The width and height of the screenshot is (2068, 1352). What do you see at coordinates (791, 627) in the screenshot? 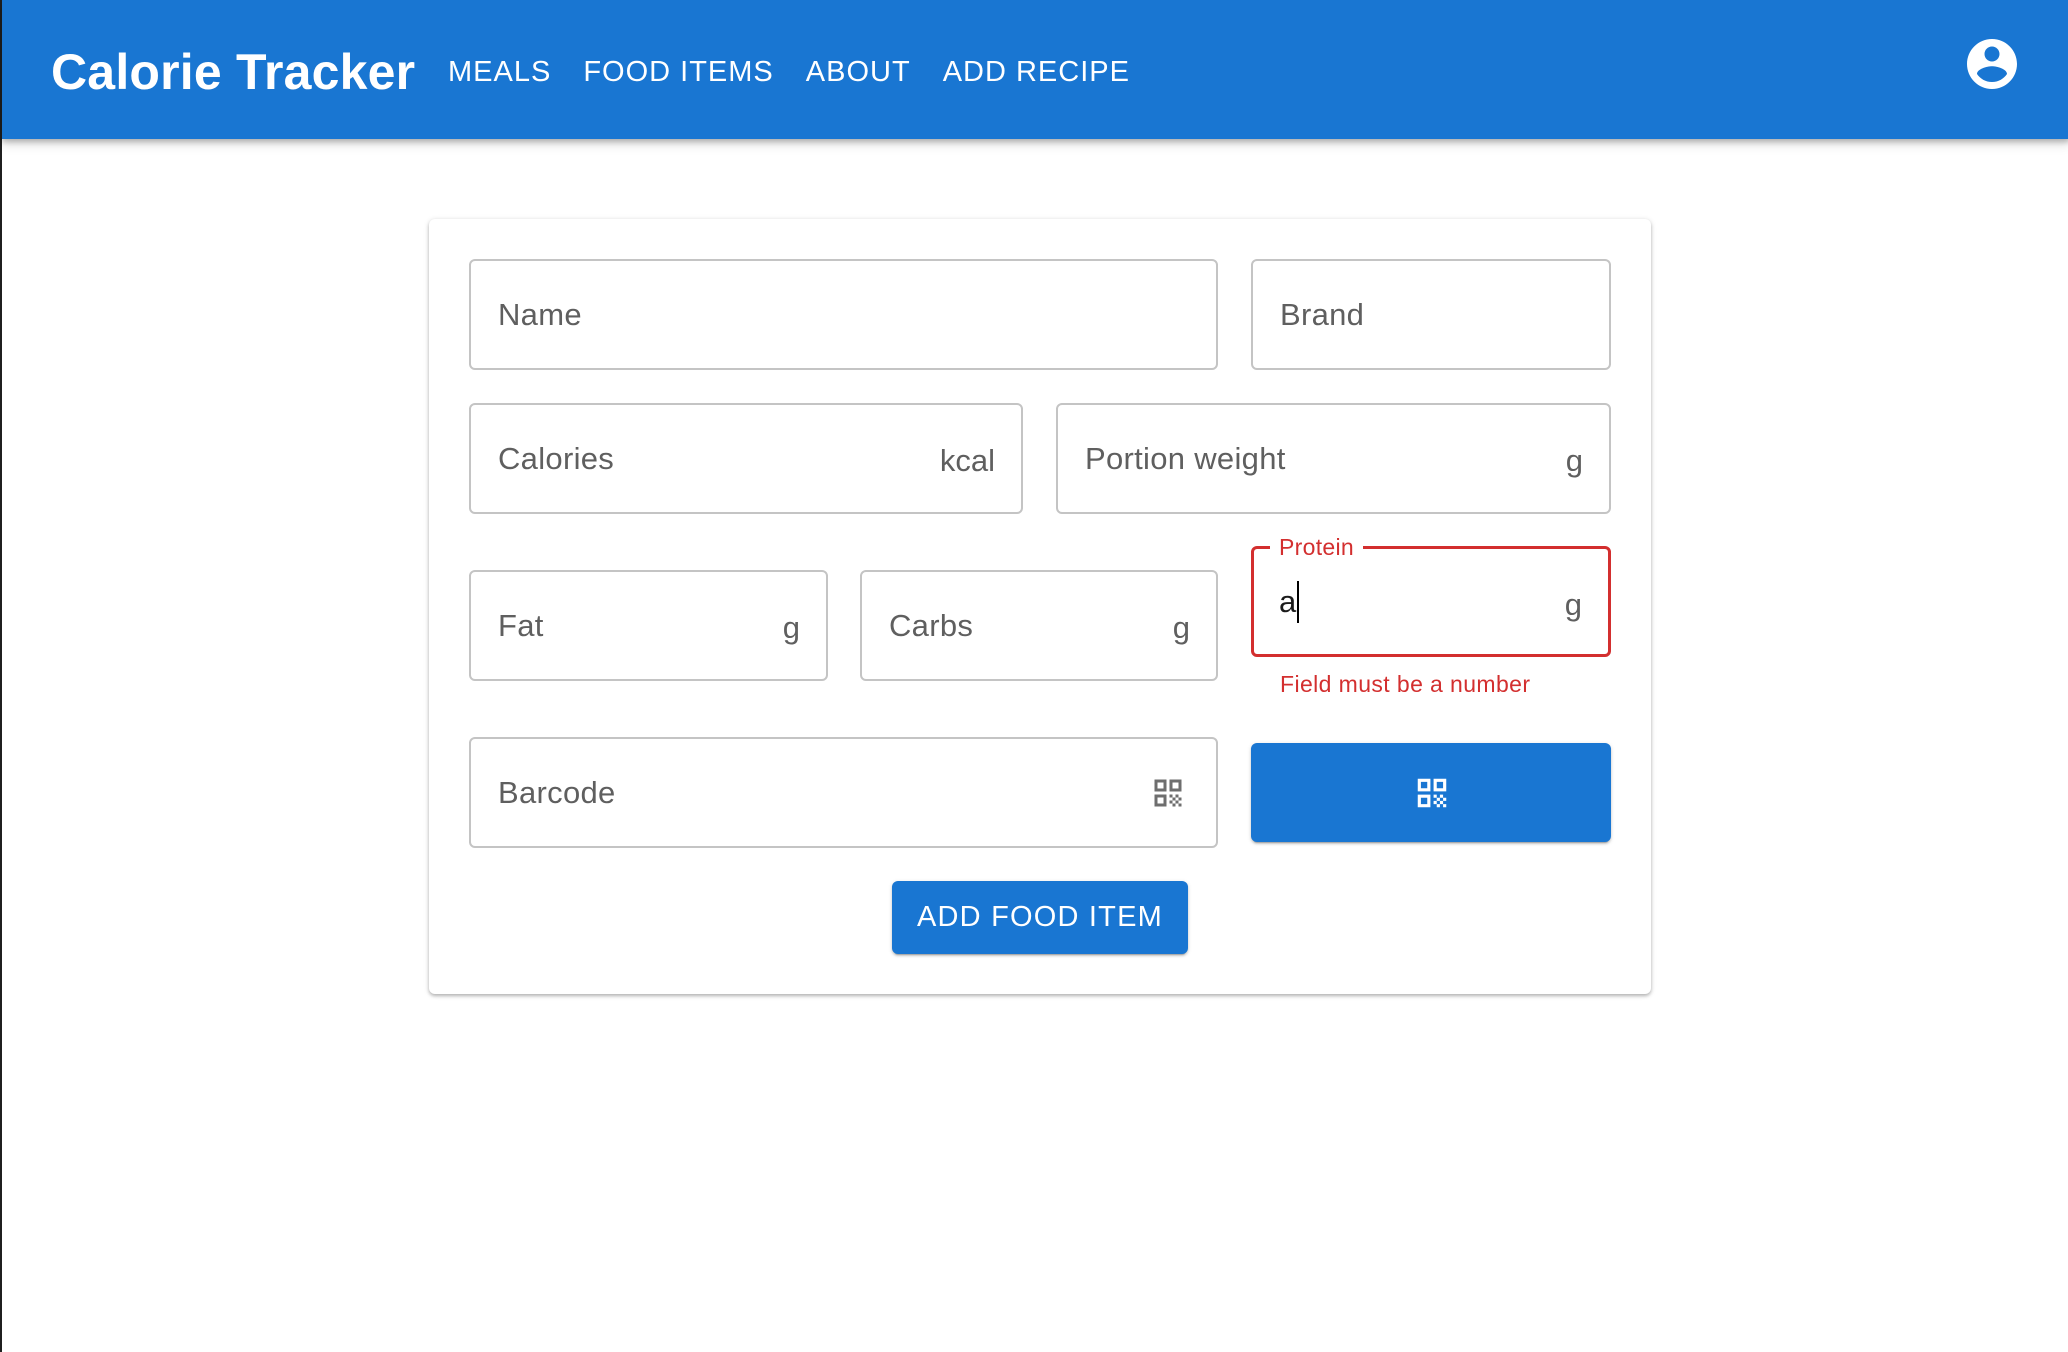
I see `fat-unit: g` at bounding box center [791, 627].